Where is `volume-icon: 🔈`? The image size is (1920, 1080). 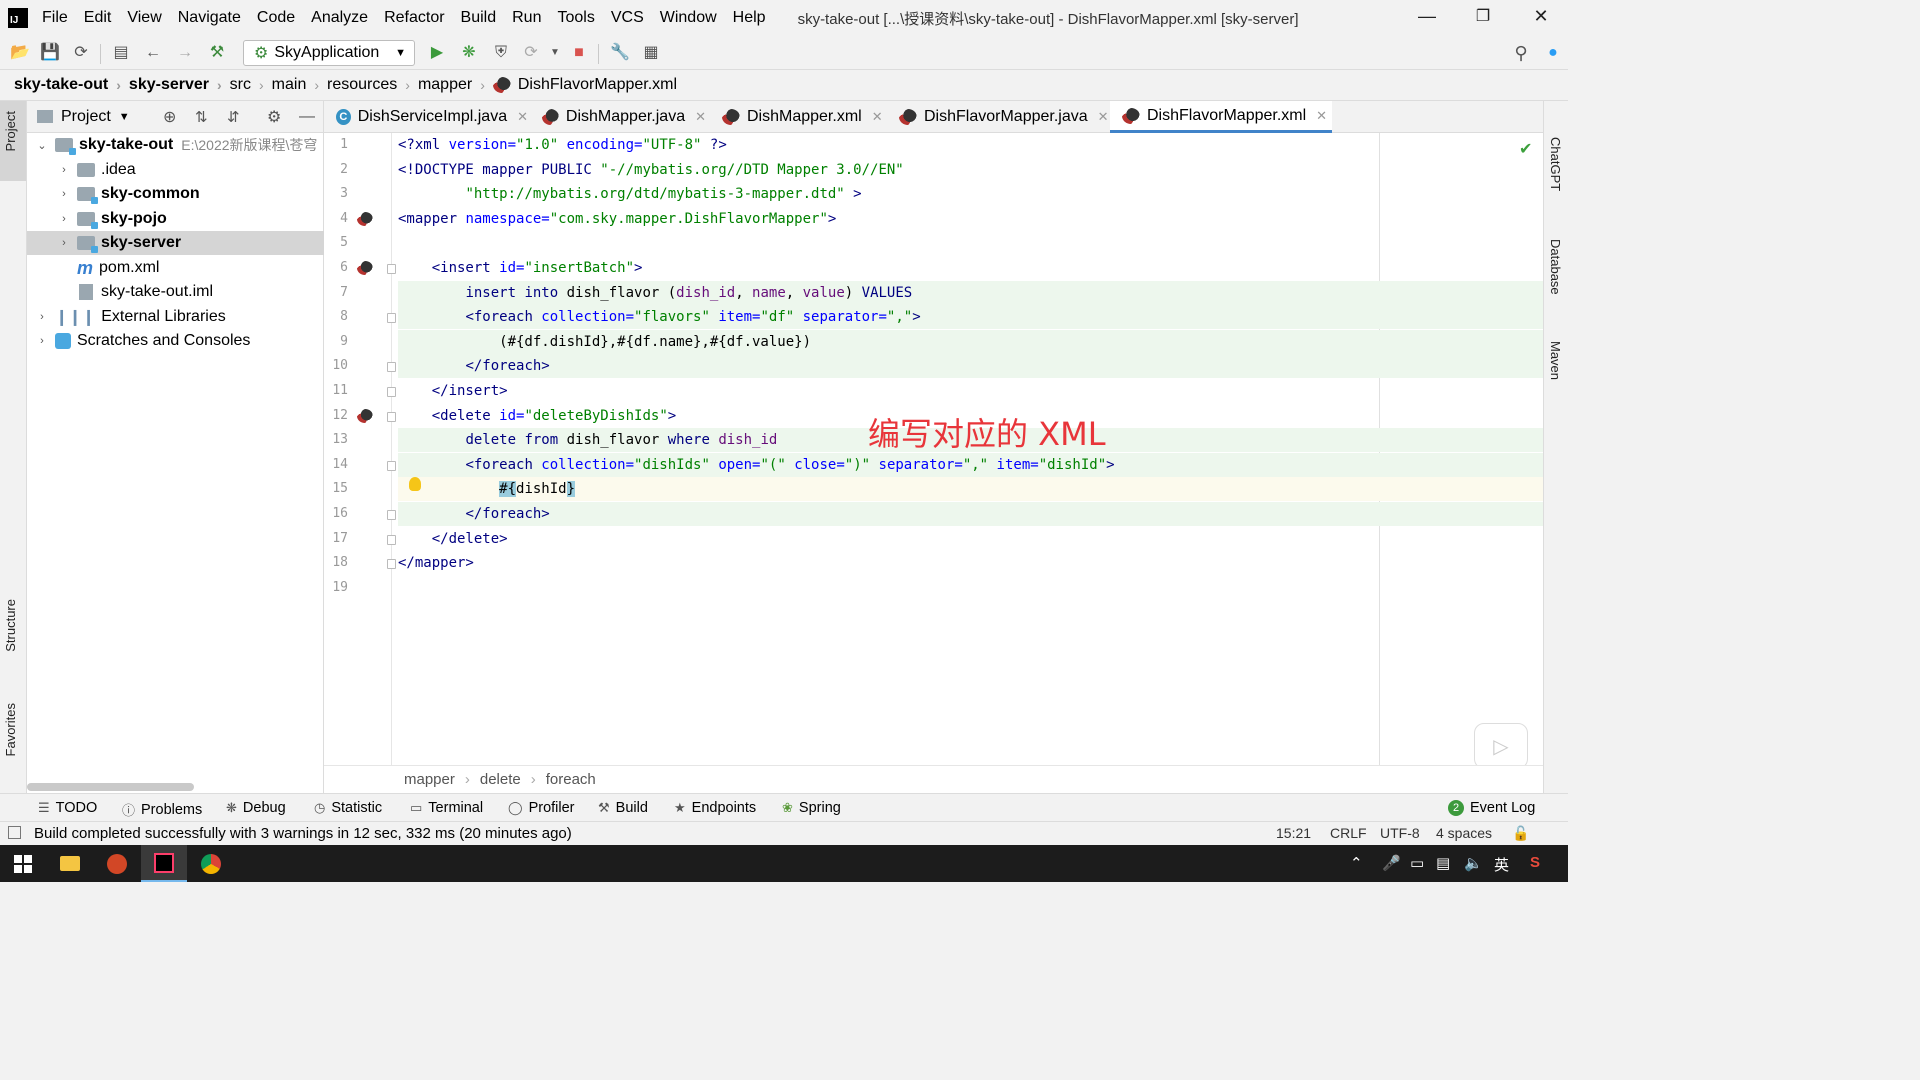
volume-icon: 🔈 is located at coordinates (1473, 863).